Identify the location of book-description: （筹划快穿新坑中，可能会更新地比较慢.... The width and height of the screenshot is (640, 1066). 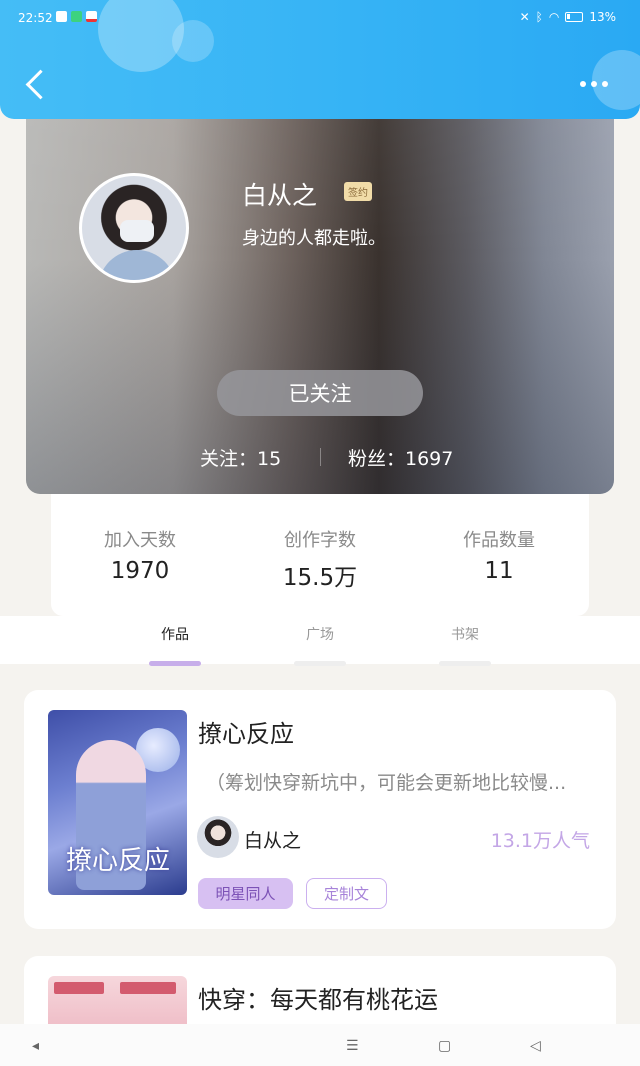
(386, 783).